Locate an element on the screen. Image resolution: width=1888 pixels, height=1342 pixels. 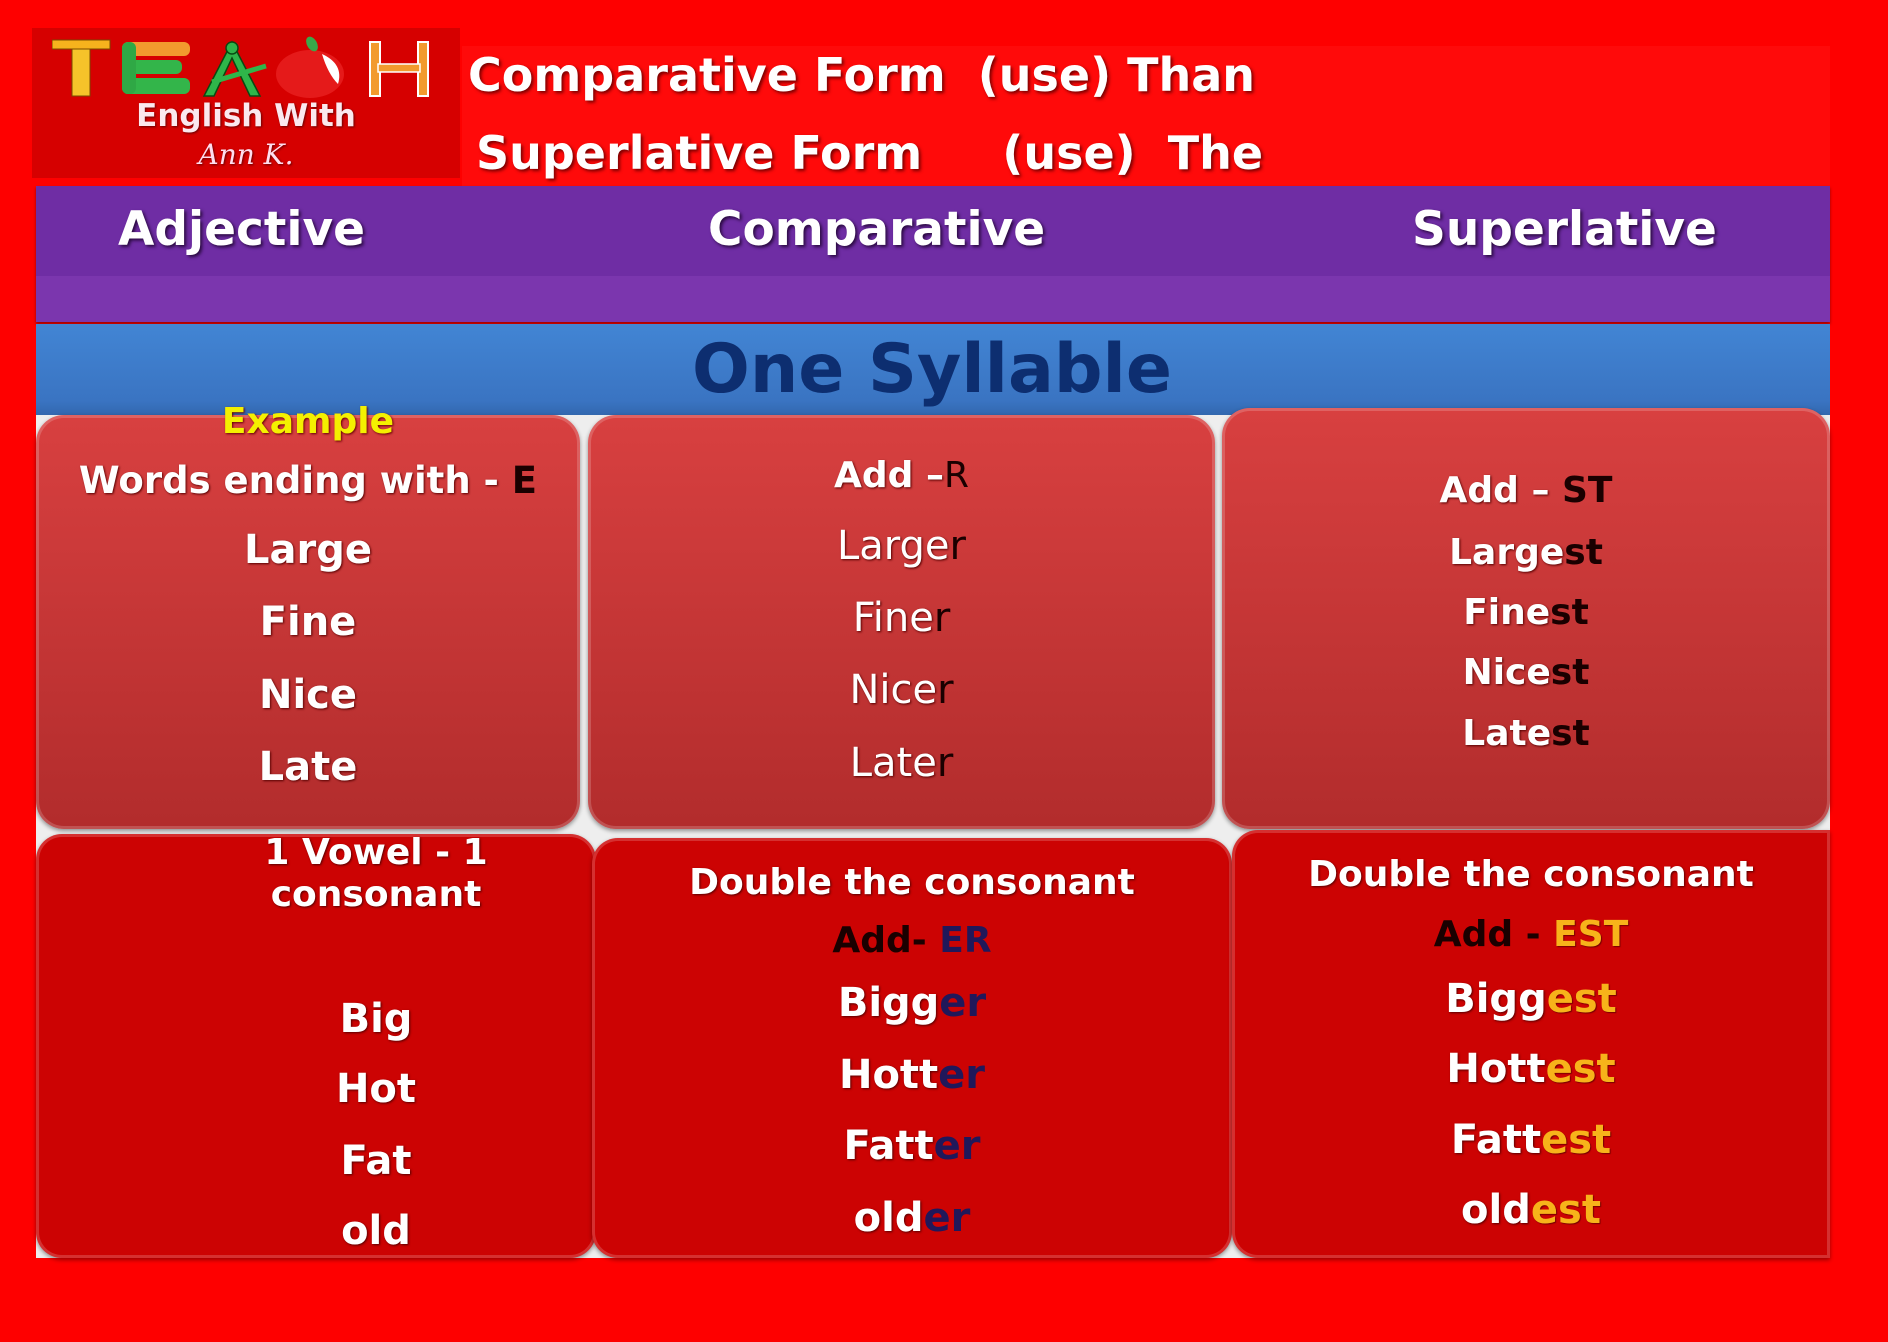
word-item: Finer is located at coordinates (901, 618).